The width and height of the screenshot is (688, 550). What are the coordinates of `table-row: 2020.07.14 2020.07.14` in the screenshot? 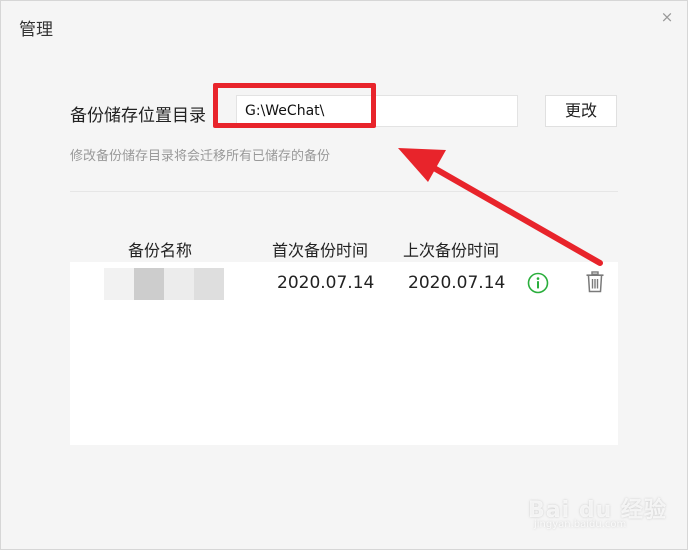 It's located at (344, 284).